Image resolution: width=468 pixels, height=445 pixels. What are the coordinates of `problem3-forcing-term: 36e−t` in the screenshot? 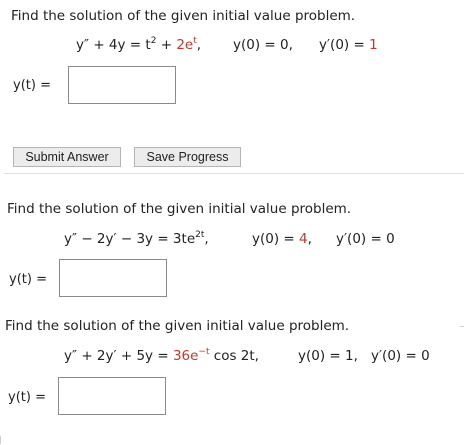 It's located at (191, 356).